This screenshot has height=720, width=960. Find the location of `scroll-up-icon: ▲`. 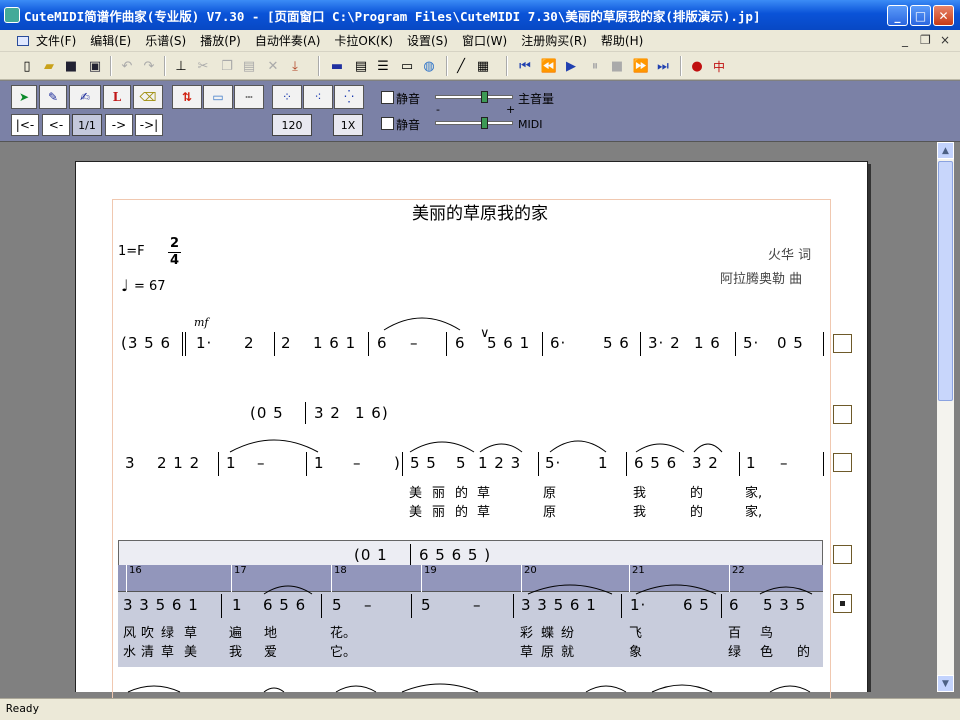

scroll-up-icon: ▲ is located at coordinates (945, 150).